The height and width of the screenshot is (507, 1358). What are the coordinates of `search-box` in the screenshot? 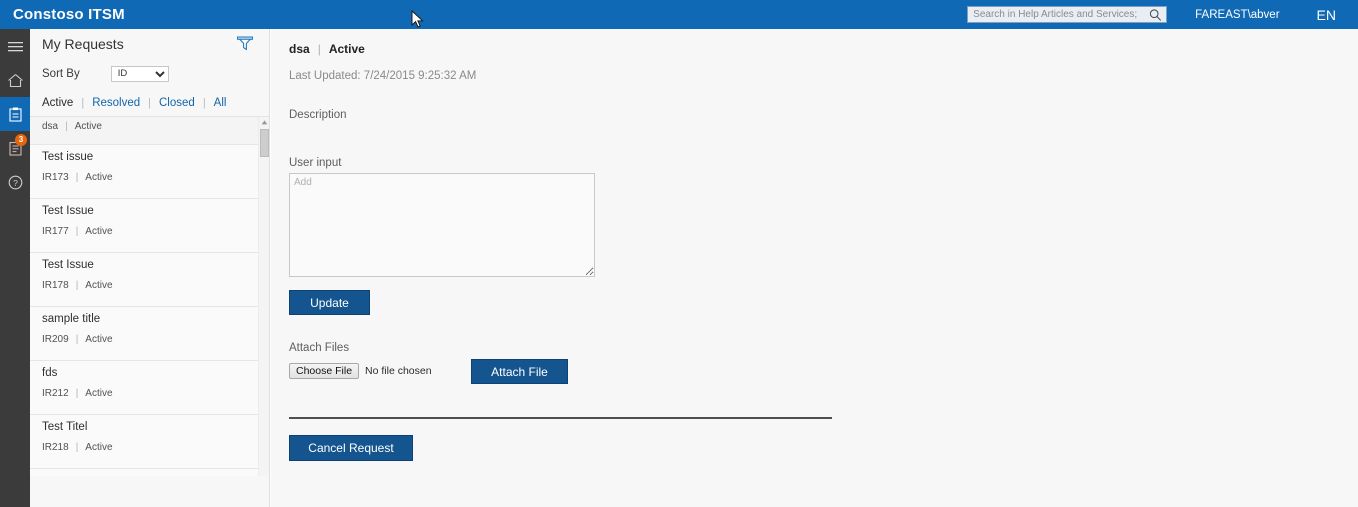 It's located at (1067, 14).